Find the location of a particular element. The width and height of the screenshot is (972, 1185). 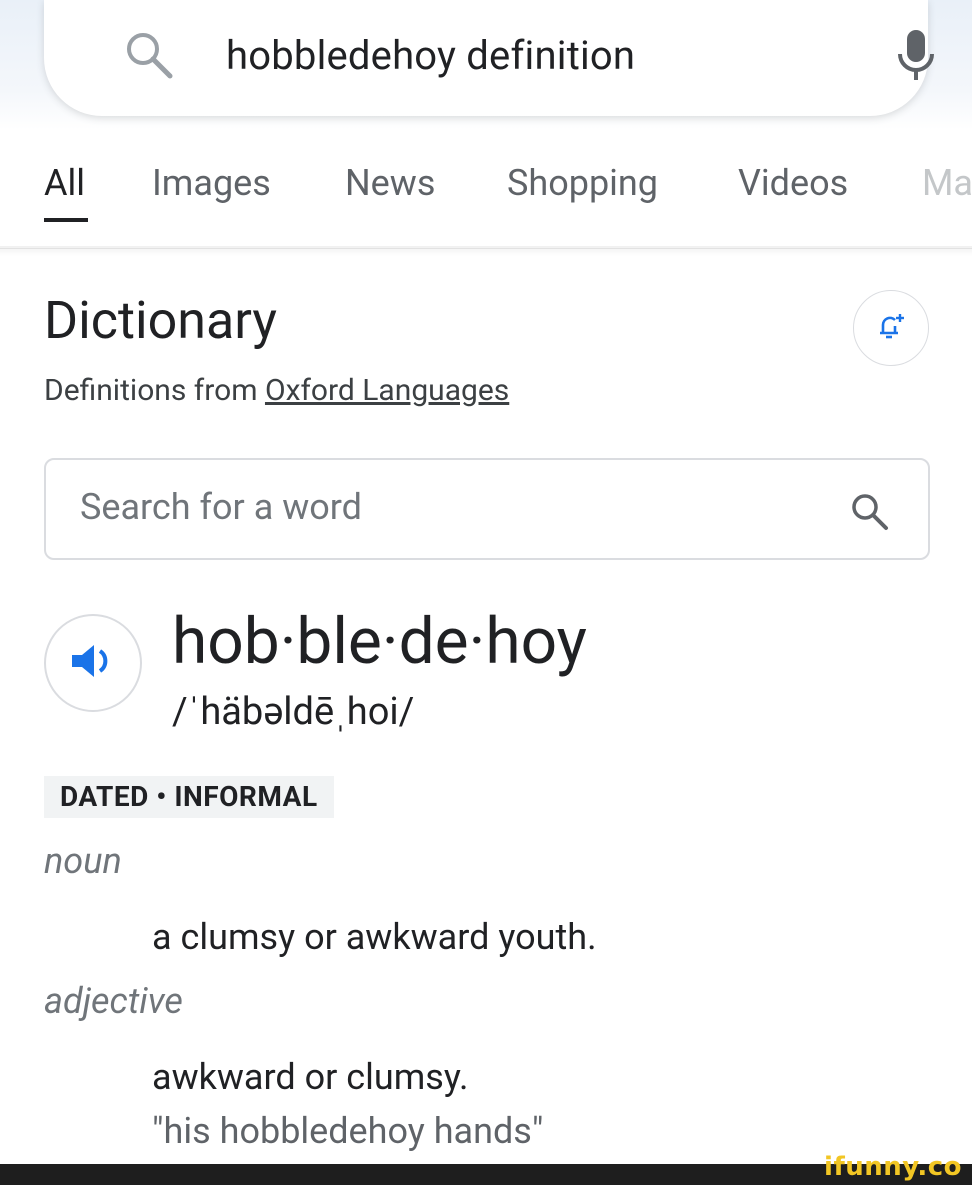

search-query: hobbledehoy definition is located at coordinates (430, 55).